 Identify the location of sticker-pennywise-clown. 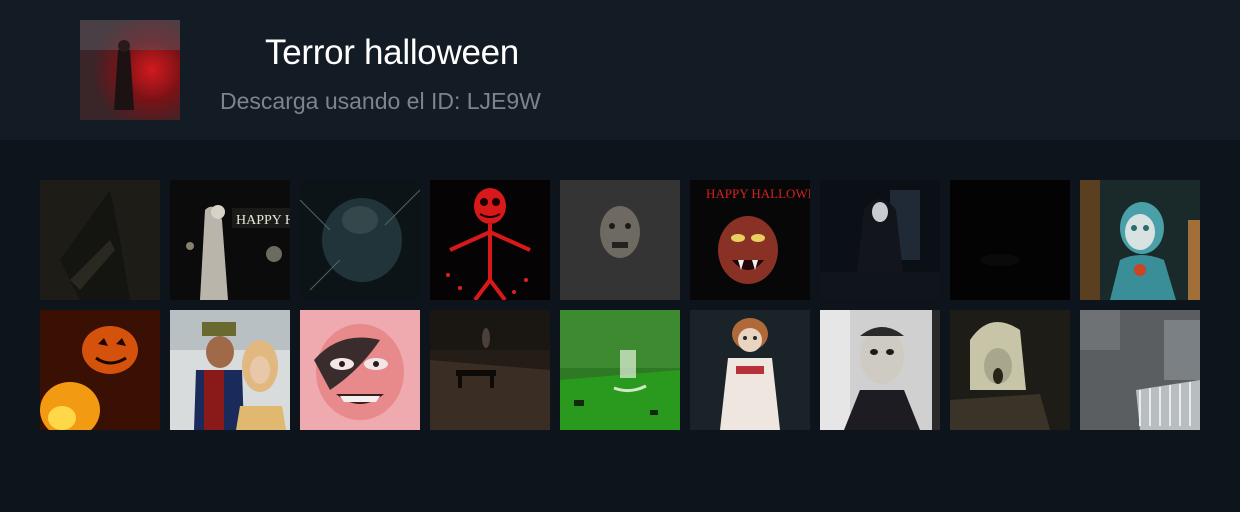
(1140, 240).